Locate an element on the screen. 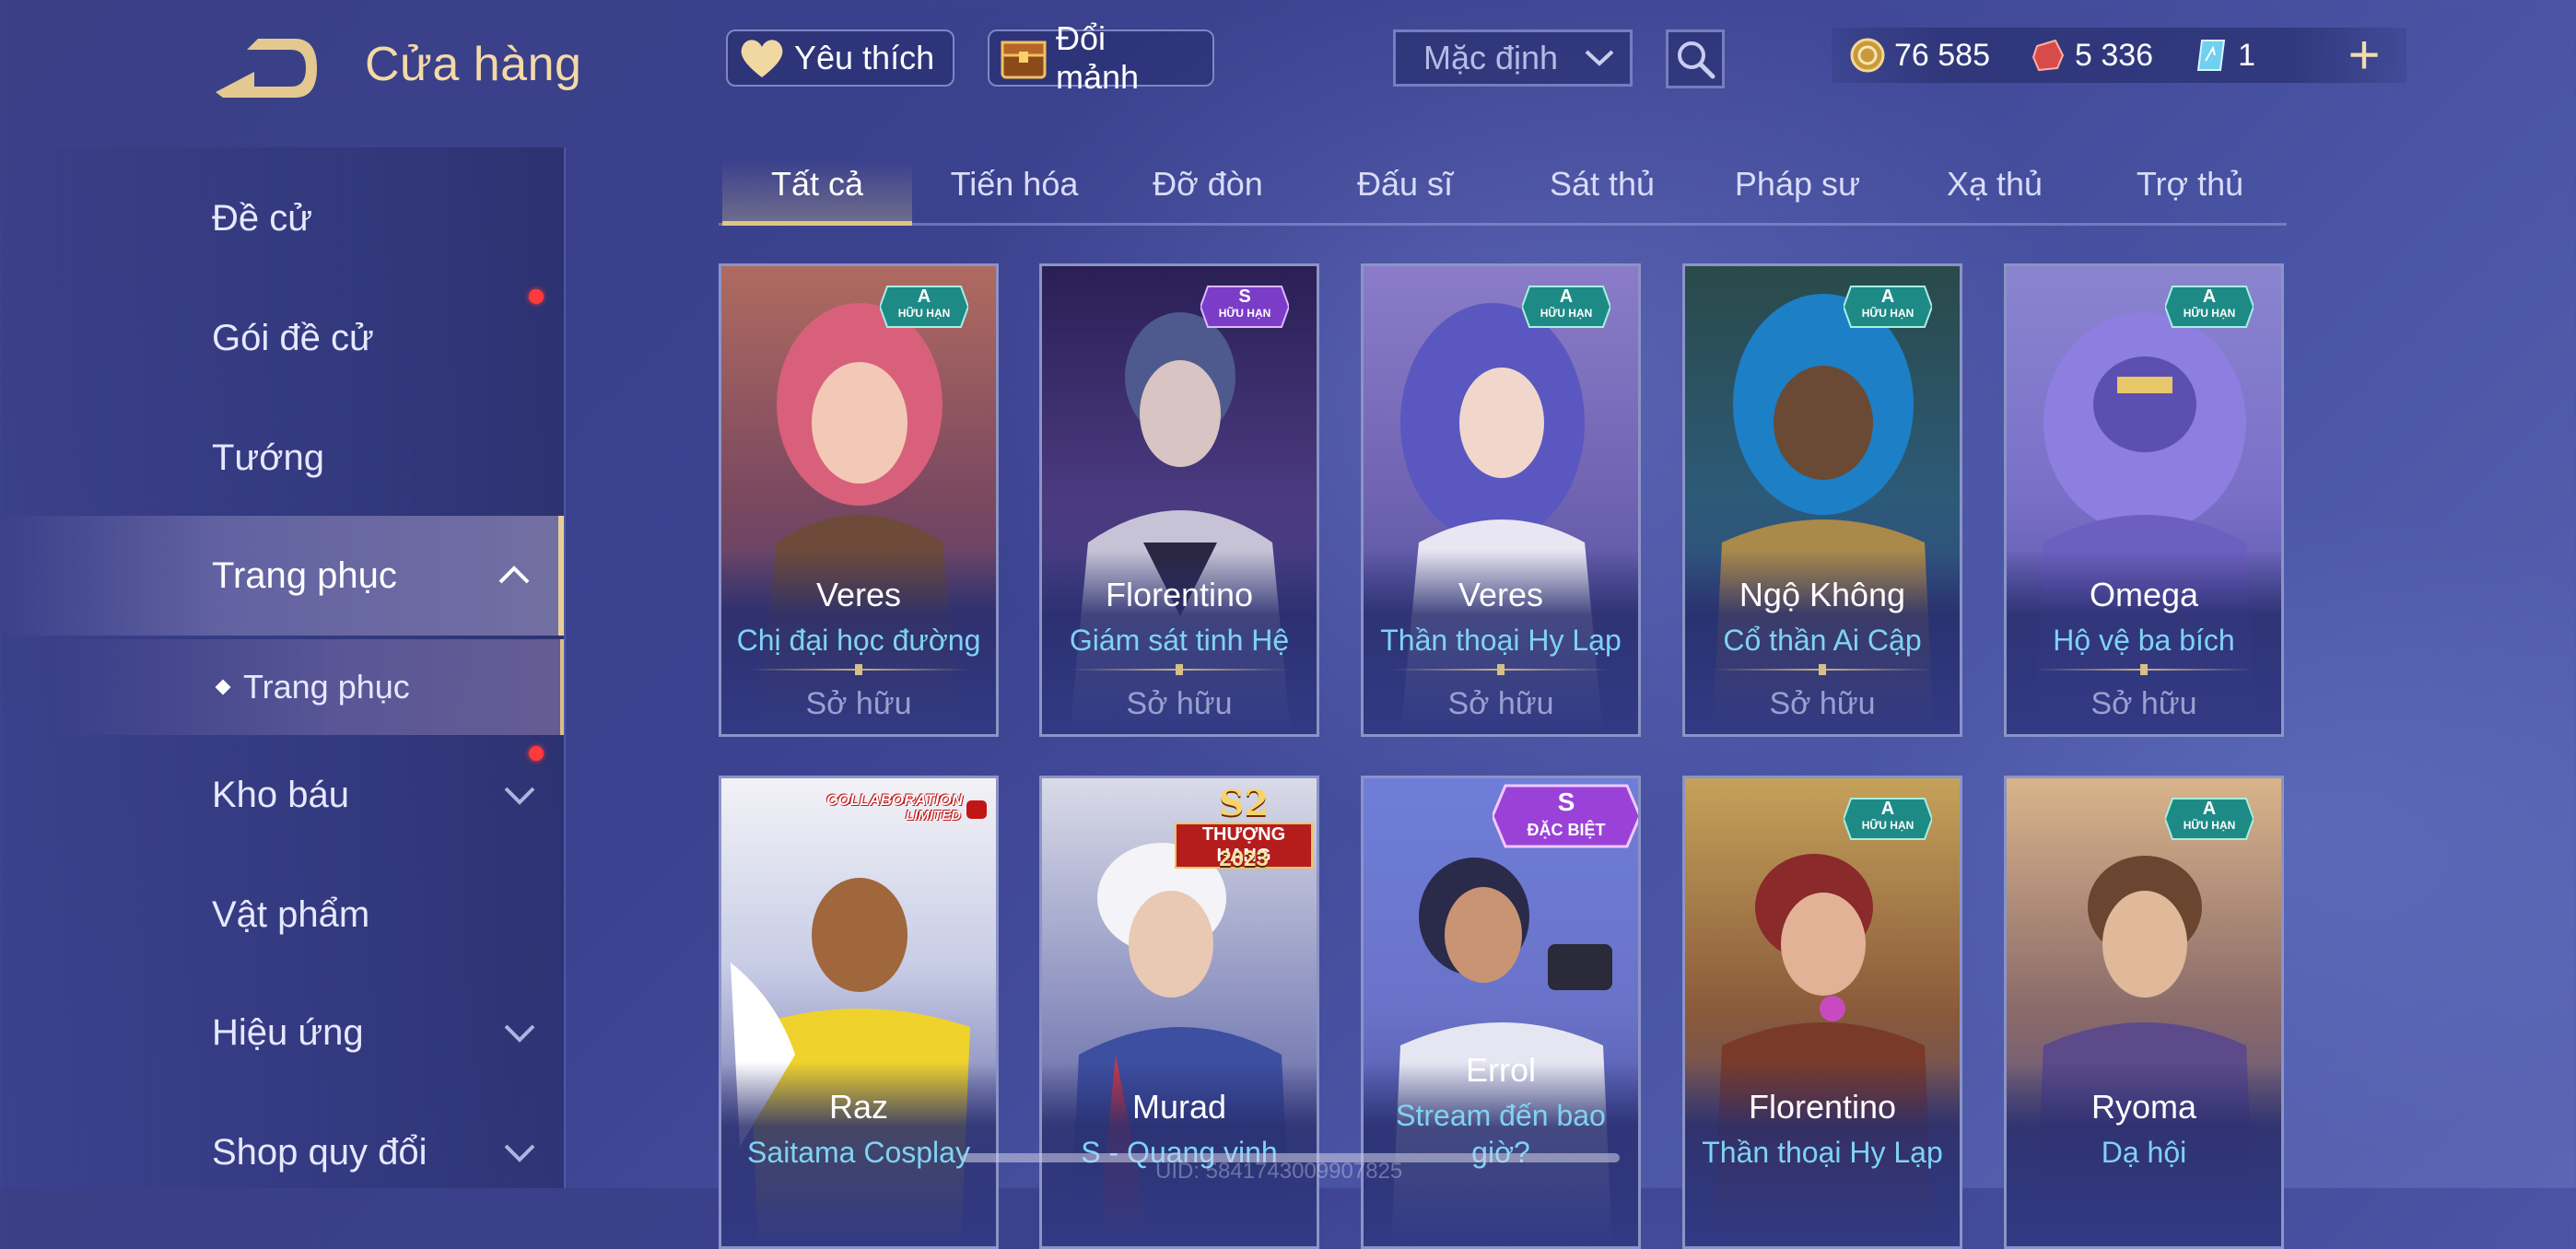 This screenshot has height=1249, width=2576. fist-icon is located at coordinates (976, 809).